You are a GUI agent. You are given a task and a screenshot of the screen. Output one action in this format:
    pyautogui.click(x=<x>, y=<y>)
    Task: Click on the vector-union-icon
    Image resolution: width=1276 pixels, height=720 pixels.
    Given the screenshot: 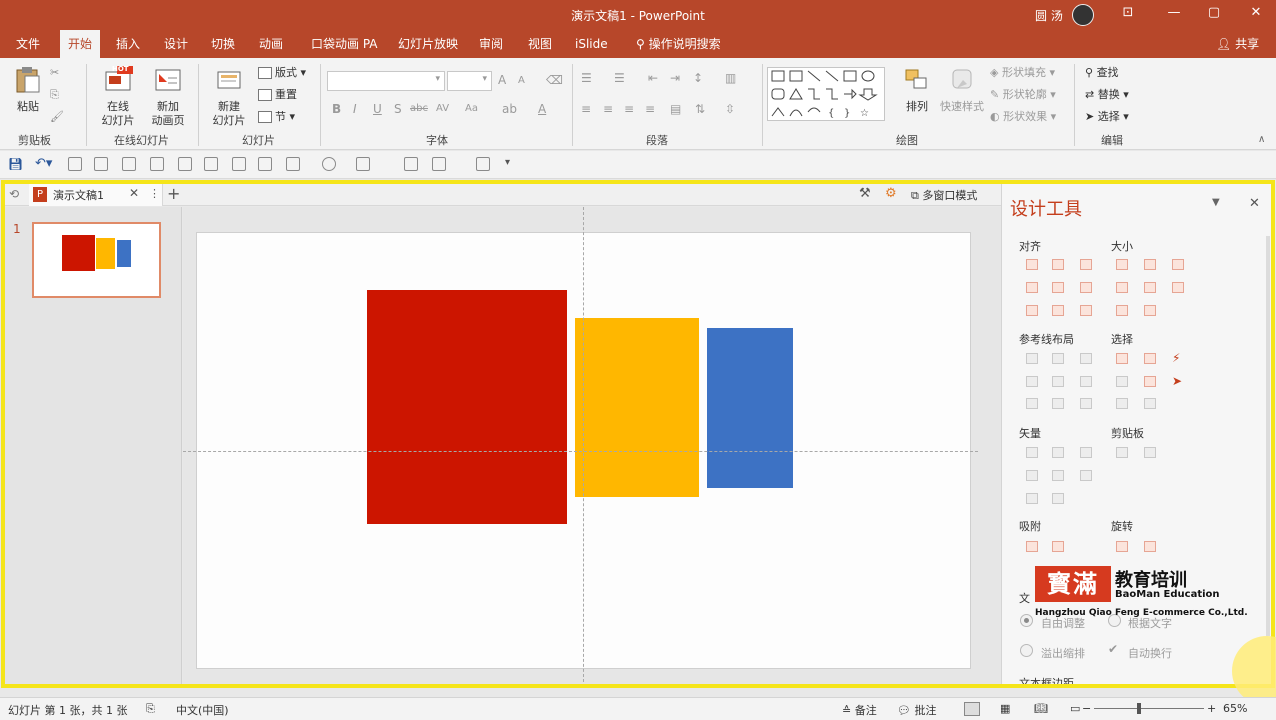 What is the action you would take?
    pyautogui.click(x=1032, y=452)
    